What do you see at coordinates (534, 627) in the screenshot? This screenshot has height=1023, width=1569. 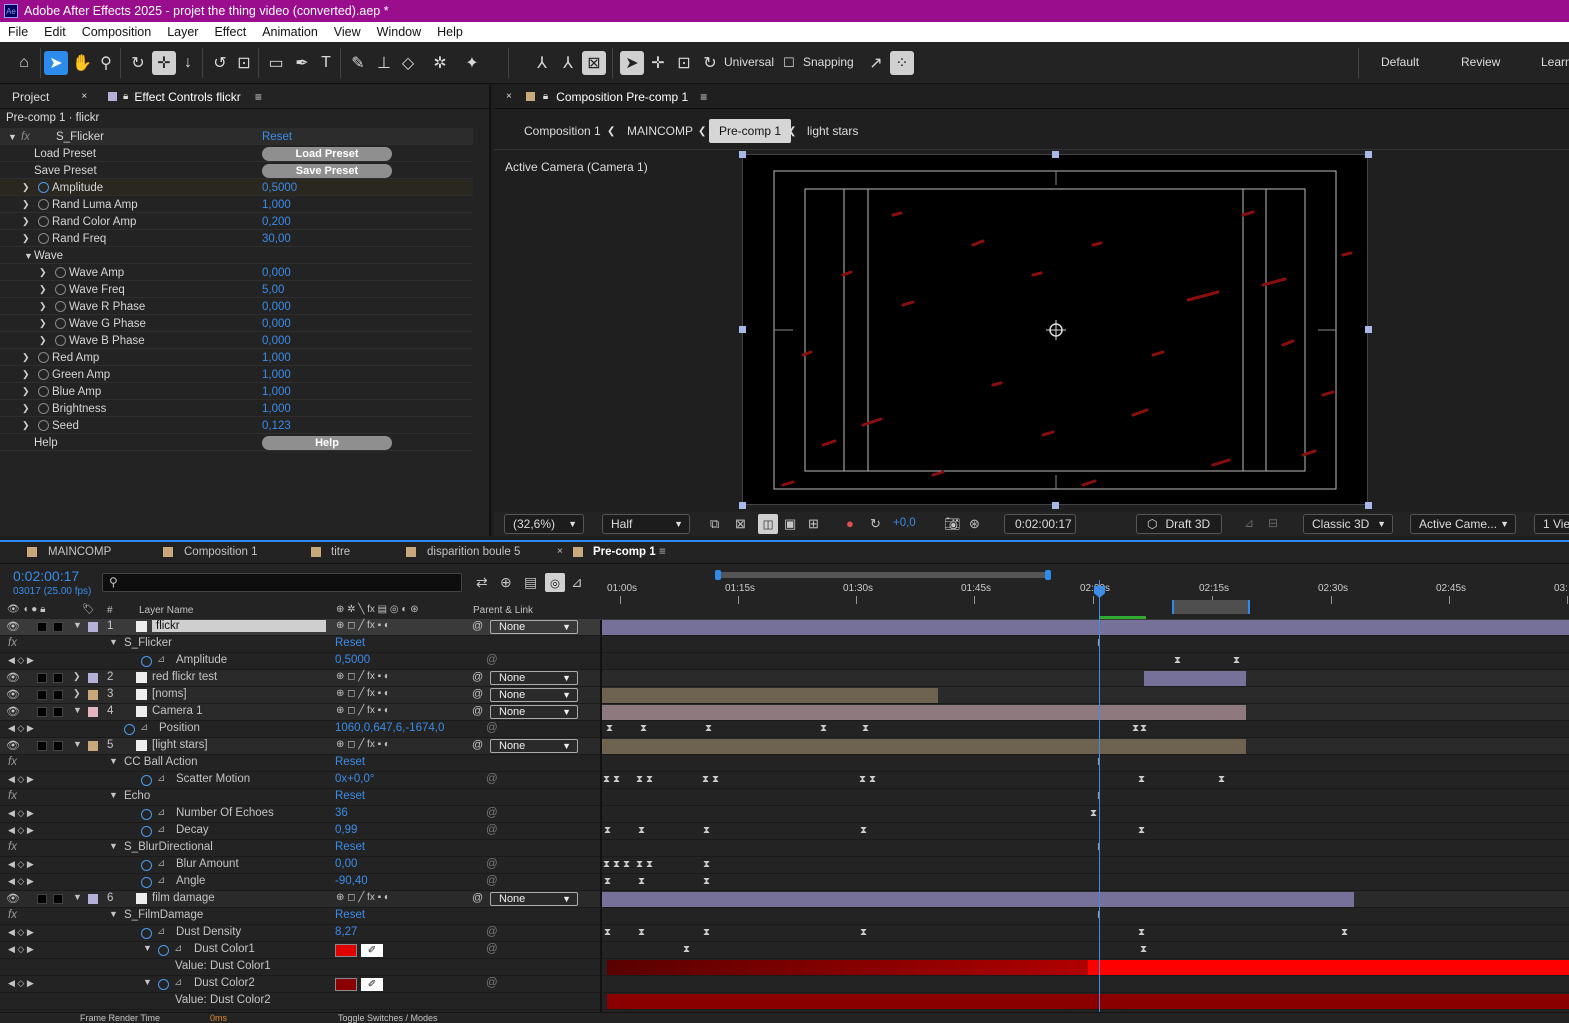 I see `parent-dropdown: None ▼` at bounding box center [534, 627].